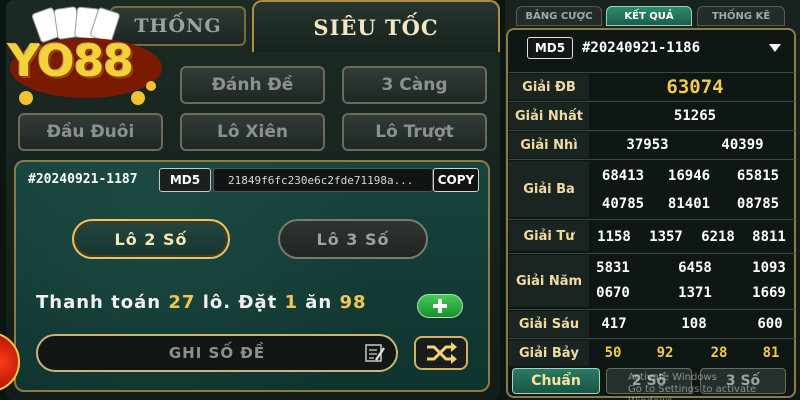 The width and height of the screenshot is (800, 400). I want to click on prize-label-nhi: Giải Nhì, so click(549, 145).